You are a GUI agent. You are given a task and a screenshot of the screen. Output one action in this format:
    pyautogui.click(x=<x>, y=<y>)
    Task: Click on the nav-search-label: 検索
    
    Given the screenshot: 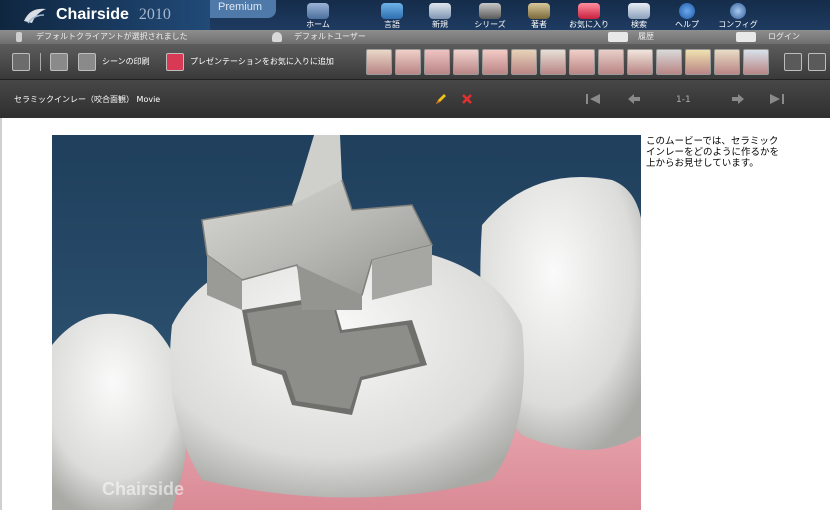 What is the action you would take?
    pyautogui.click(x=639, y=24)
    